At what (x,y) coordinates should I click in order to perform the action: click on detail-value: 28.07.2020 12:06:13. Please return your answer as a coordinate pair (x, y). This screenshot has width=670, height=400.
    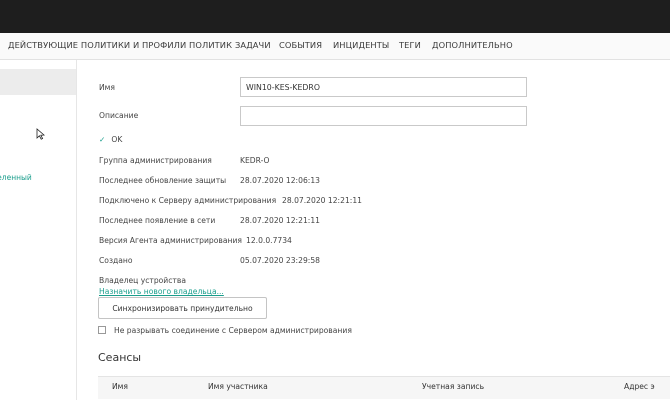
    Looking at the image, I should click on (280, 180).